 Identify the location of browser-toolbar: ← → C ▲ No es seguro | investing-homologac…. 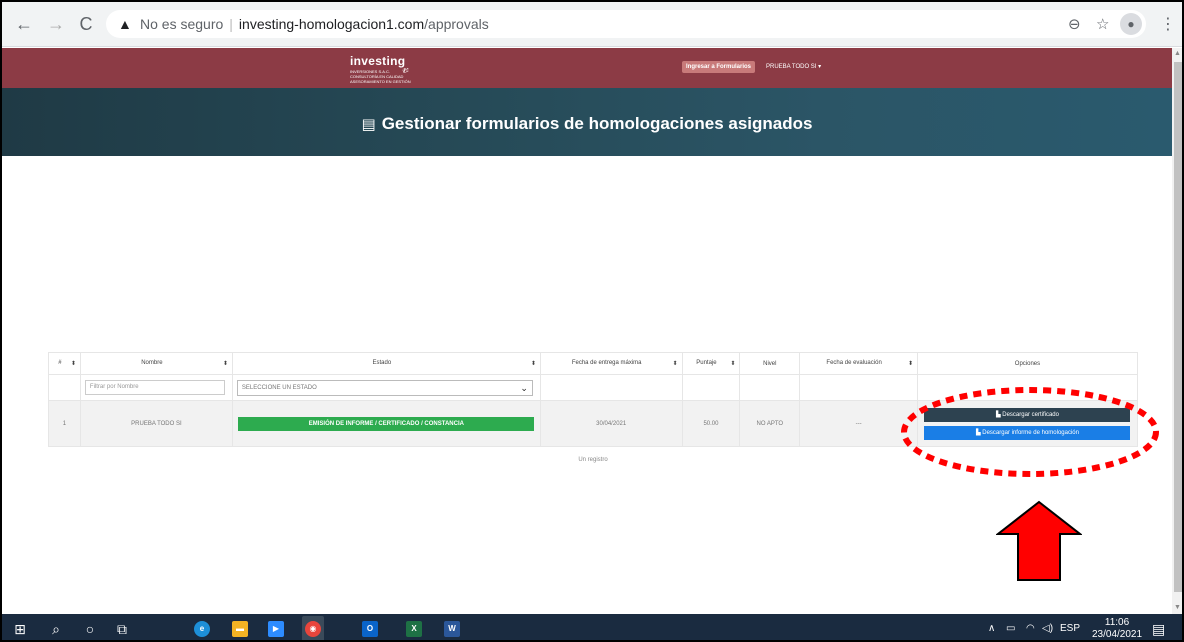
(592, 24).